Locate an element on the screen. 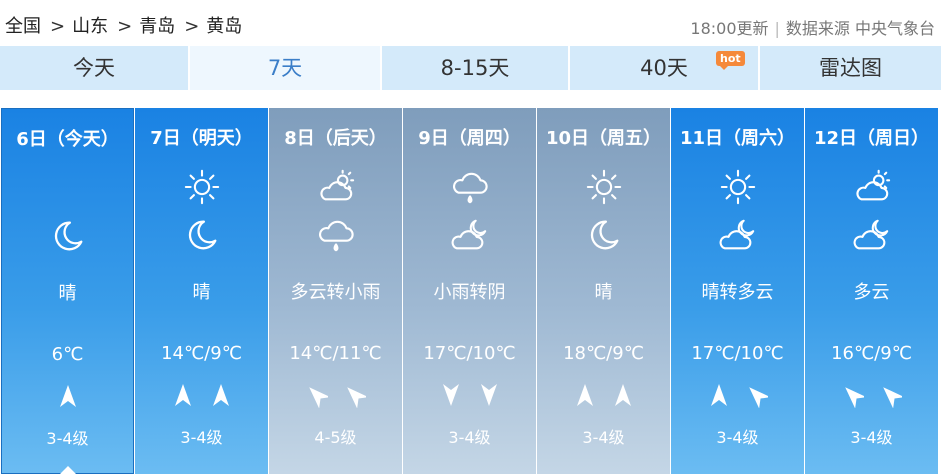 The width and height of the screenshot is (941, 474). day-date: 8日（后天） is located at coordinates (335, 138).